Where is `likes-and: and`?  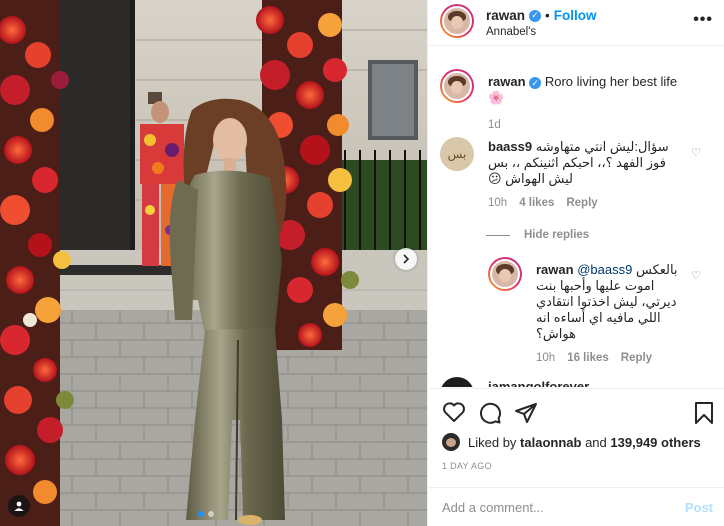 likes-and: and is located at coordinates (596, 442).